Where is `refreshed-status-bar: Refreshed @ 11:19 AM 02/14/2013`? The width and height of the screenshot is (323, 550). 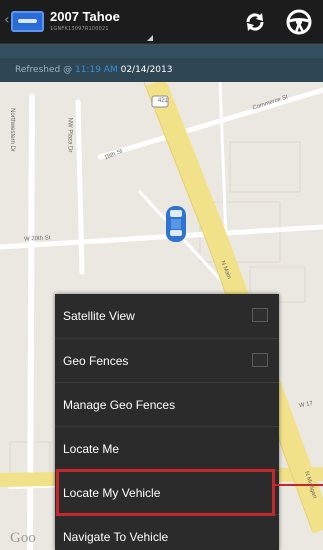 refreshed-status-bar: Refreshed @ 11:19 AM 02/14/2013 is located at coordinates (161, 70).